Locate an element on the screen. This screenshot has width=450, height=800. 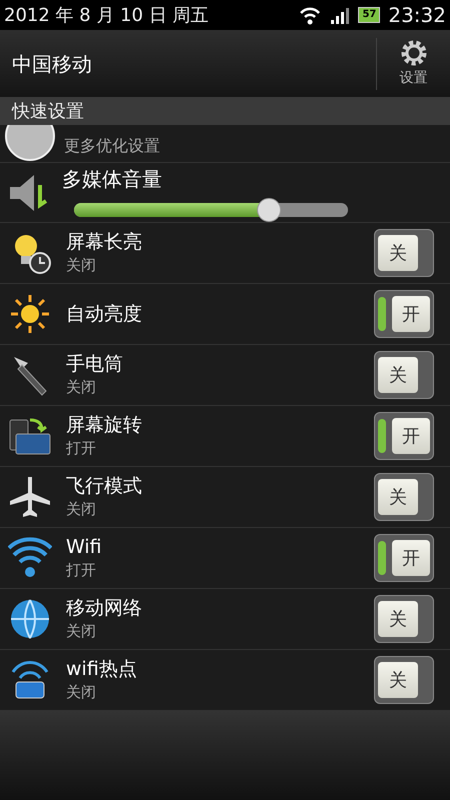
setting-title: 飞行模式 is located at coordinates (104, 486).